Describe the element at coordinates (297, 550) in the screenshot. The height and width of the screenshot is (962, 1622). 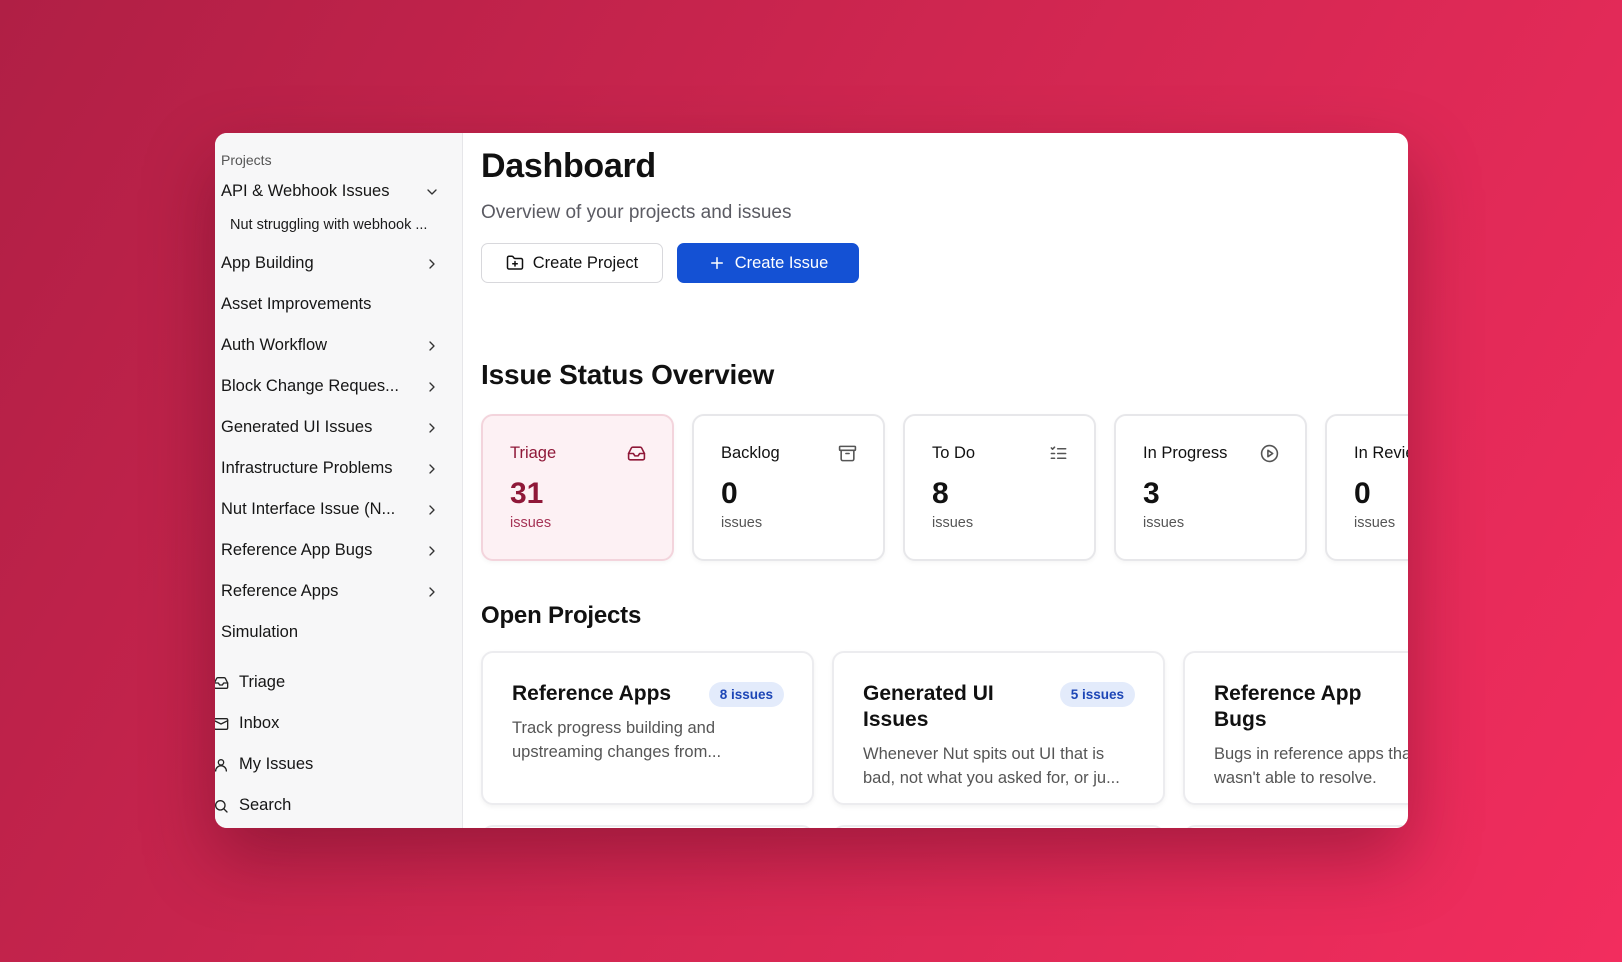
I see `sidebar-project-label: Reference App Bugs` at that location.